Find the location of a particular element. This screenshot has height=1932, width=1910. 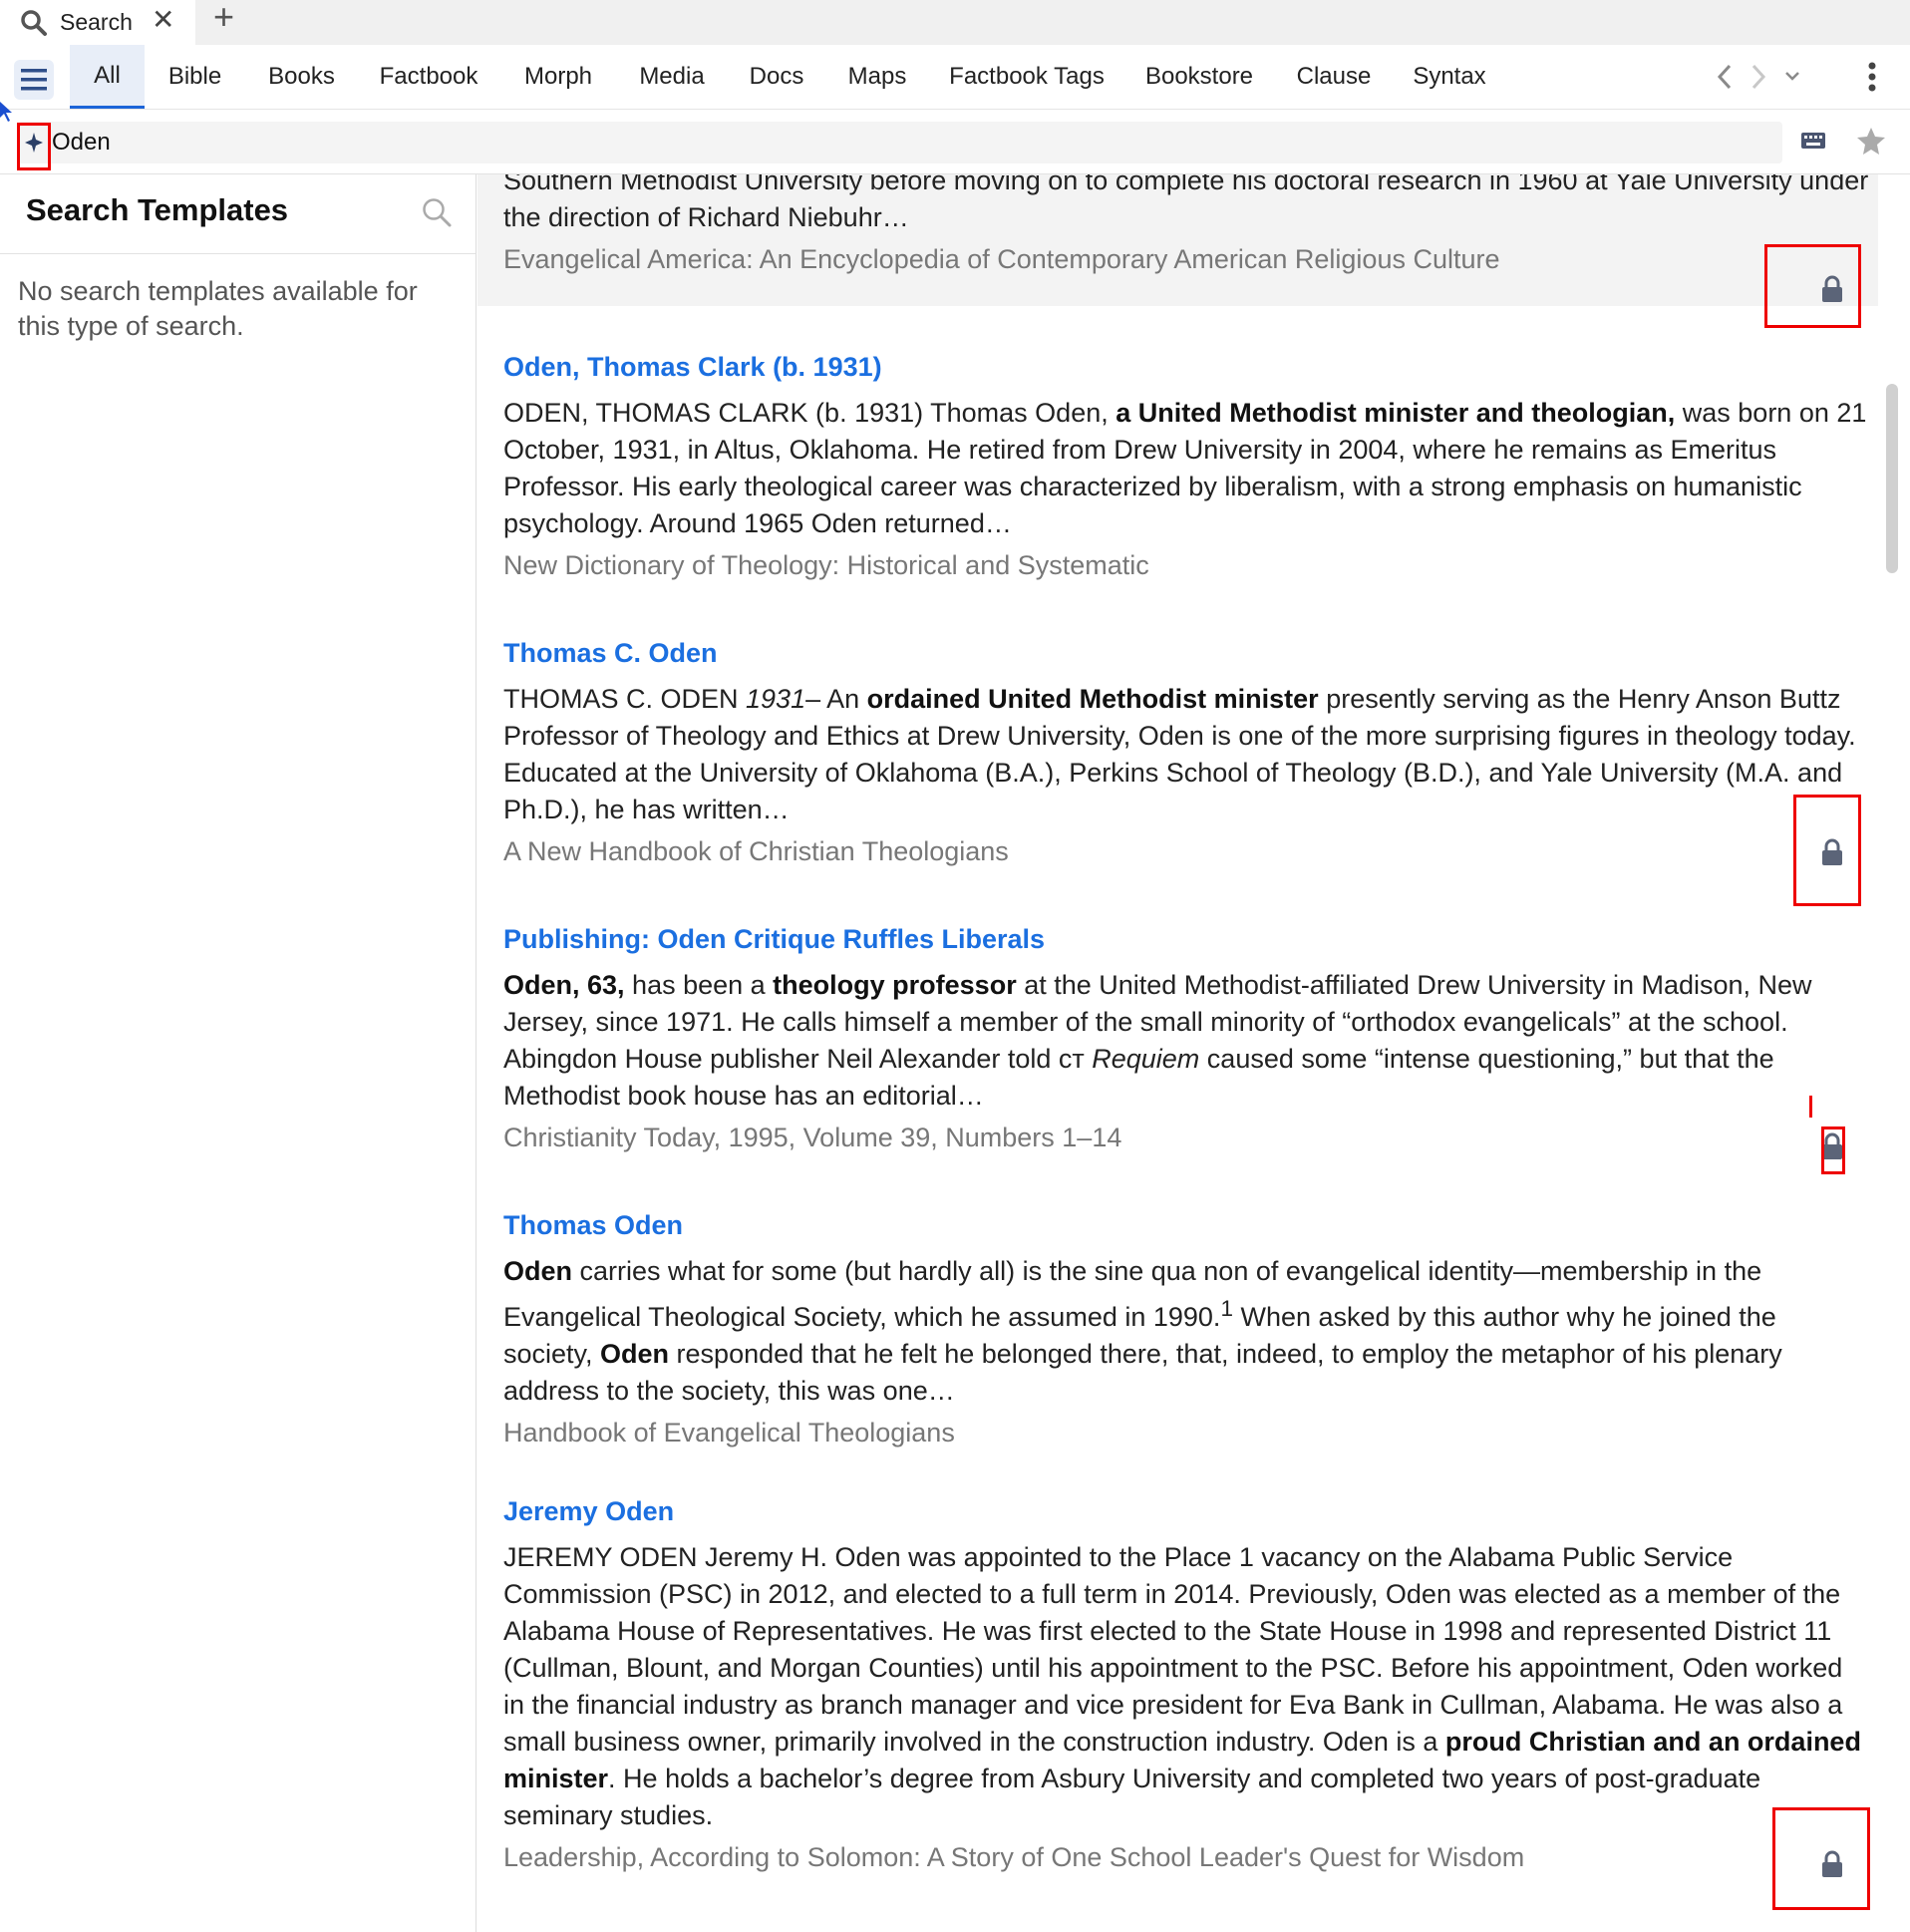

tab-title: Search is located at coordinates (97, 22).